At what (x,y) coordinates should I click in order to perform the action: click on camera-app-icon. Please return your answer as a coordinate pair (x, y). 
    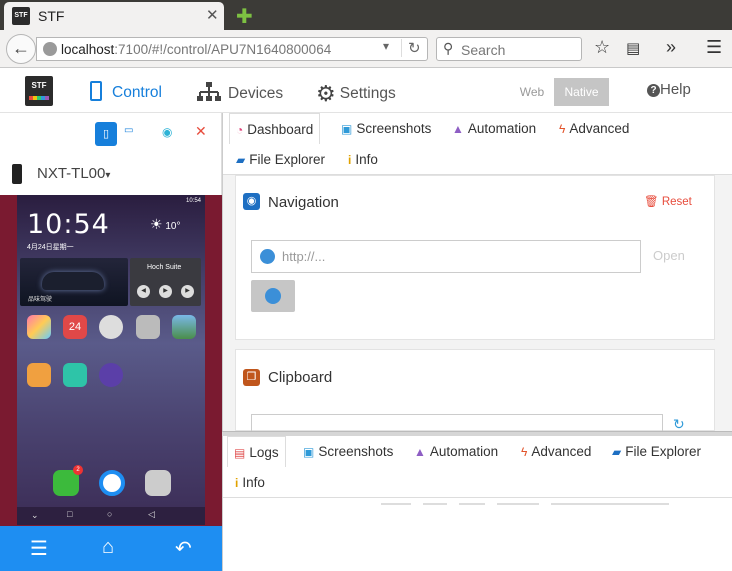
    Looking at the image, I should click on (158, 483).